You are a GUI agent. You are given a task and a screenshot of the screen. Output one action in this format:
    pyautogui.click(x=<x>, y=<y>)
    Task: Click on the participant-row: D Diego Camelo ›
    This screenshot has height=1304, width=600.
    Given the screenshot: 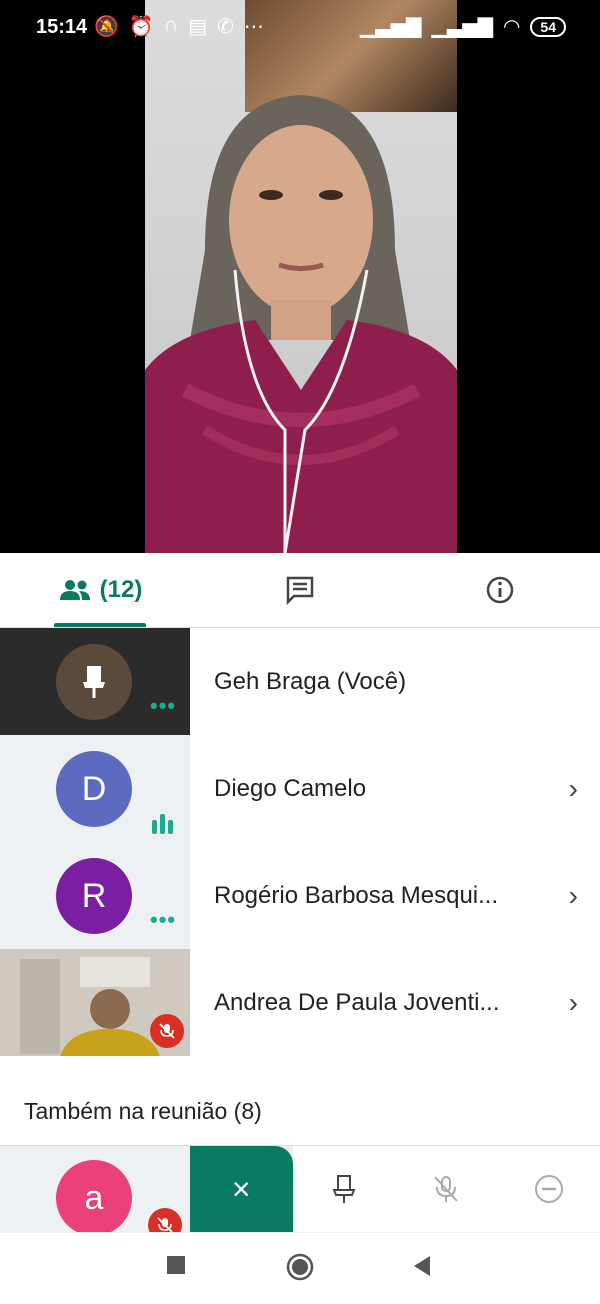 What is the action you would take?
    pyautogui.click(x=300, y=788)
    